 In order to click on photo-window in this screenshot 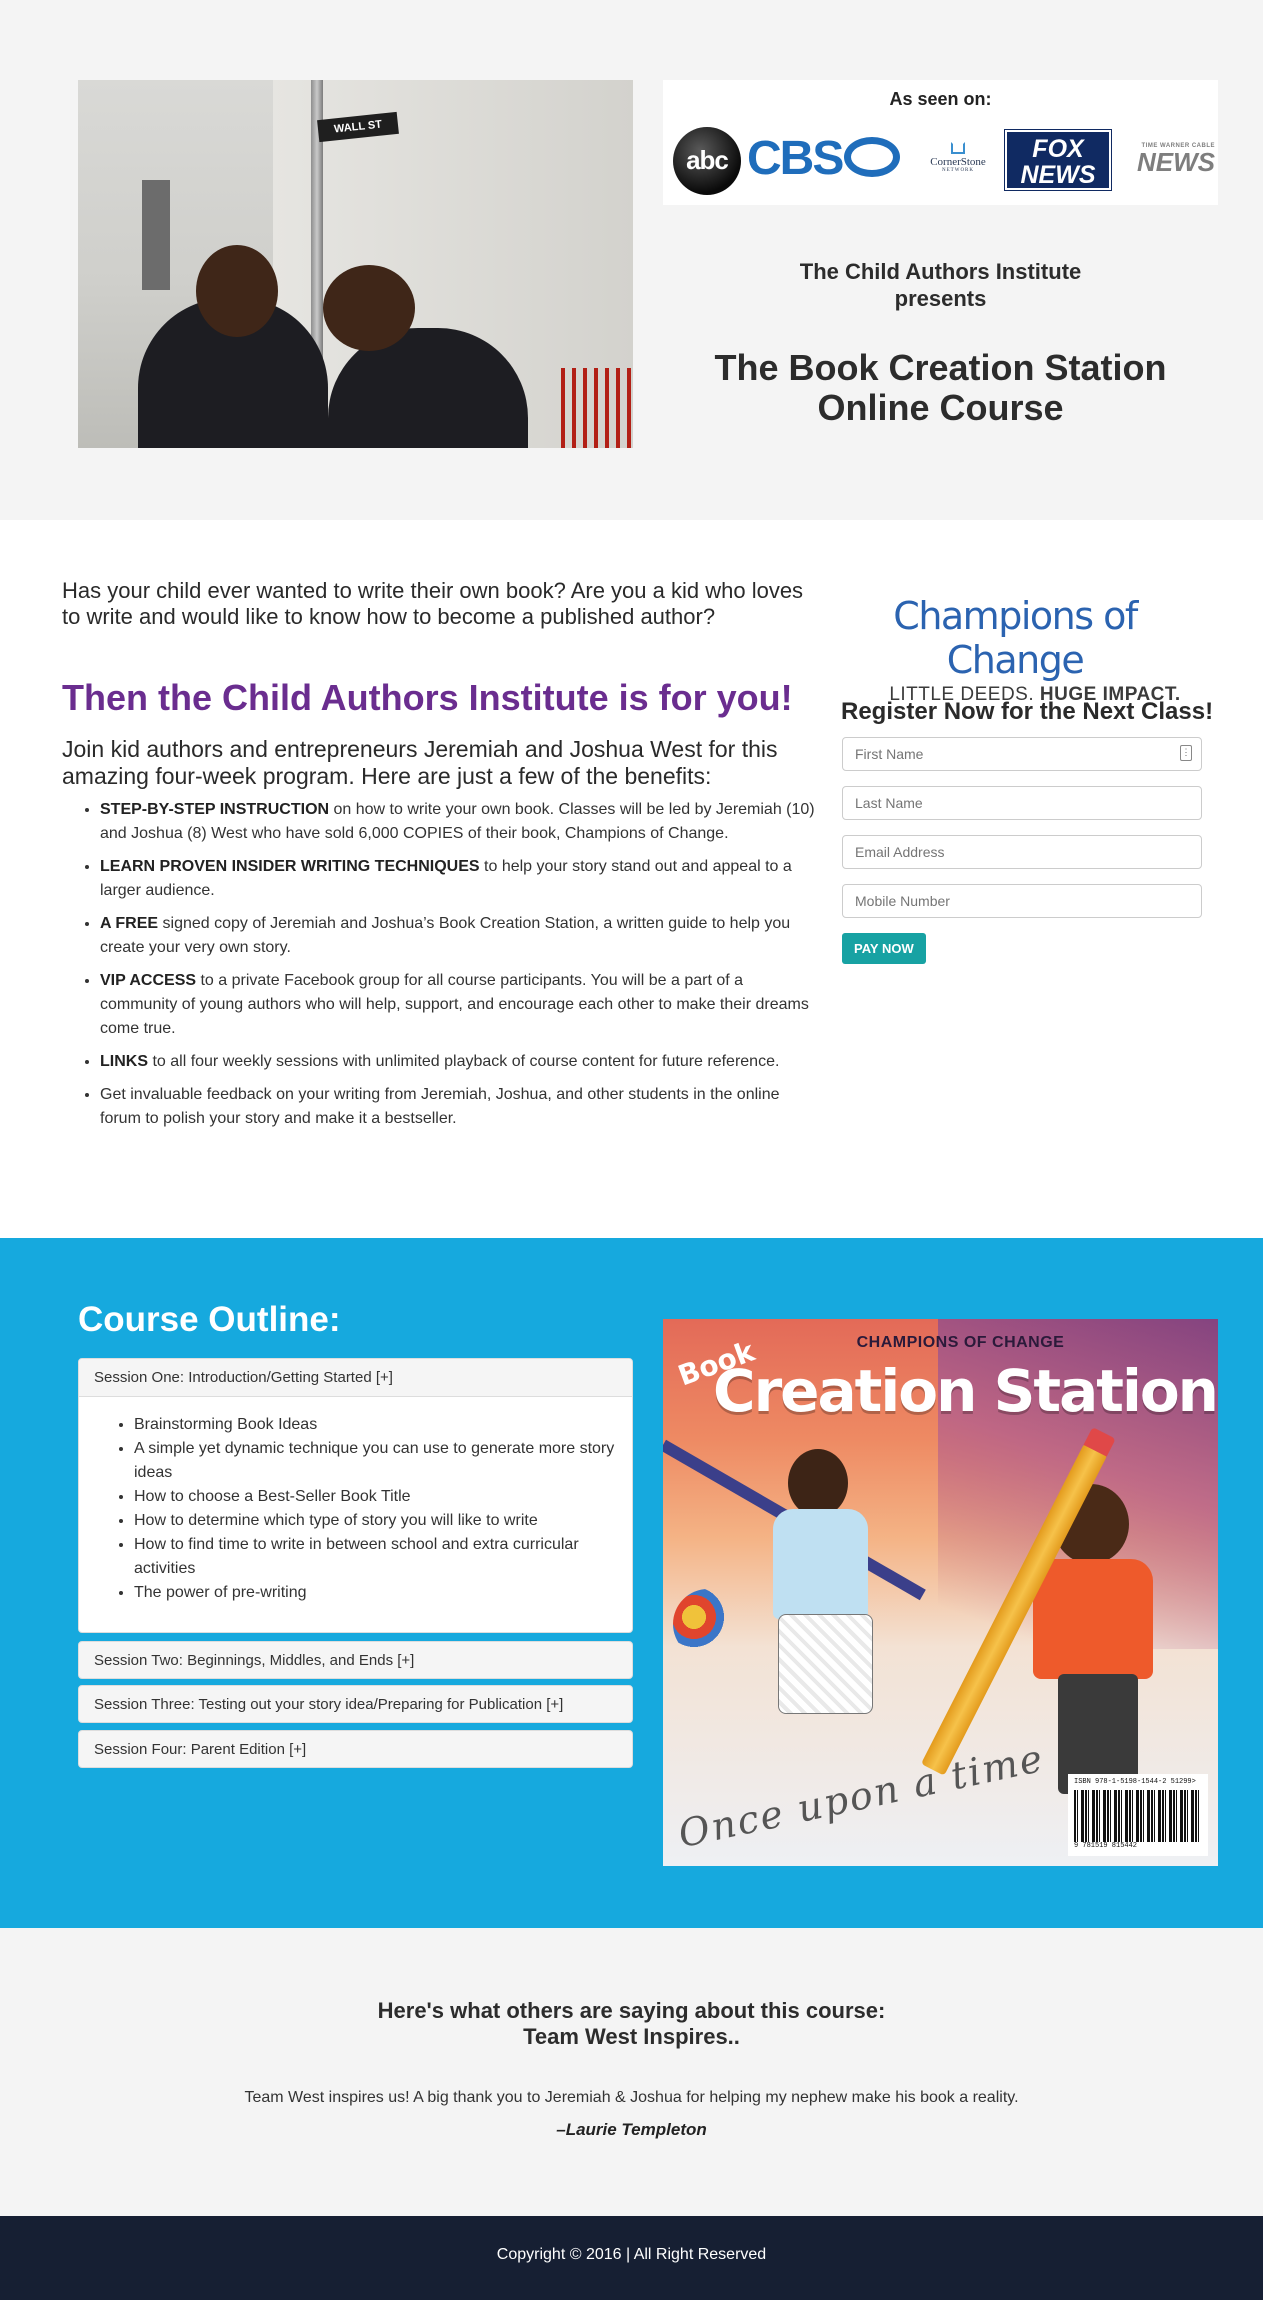, I will do `click(156, 235)`.